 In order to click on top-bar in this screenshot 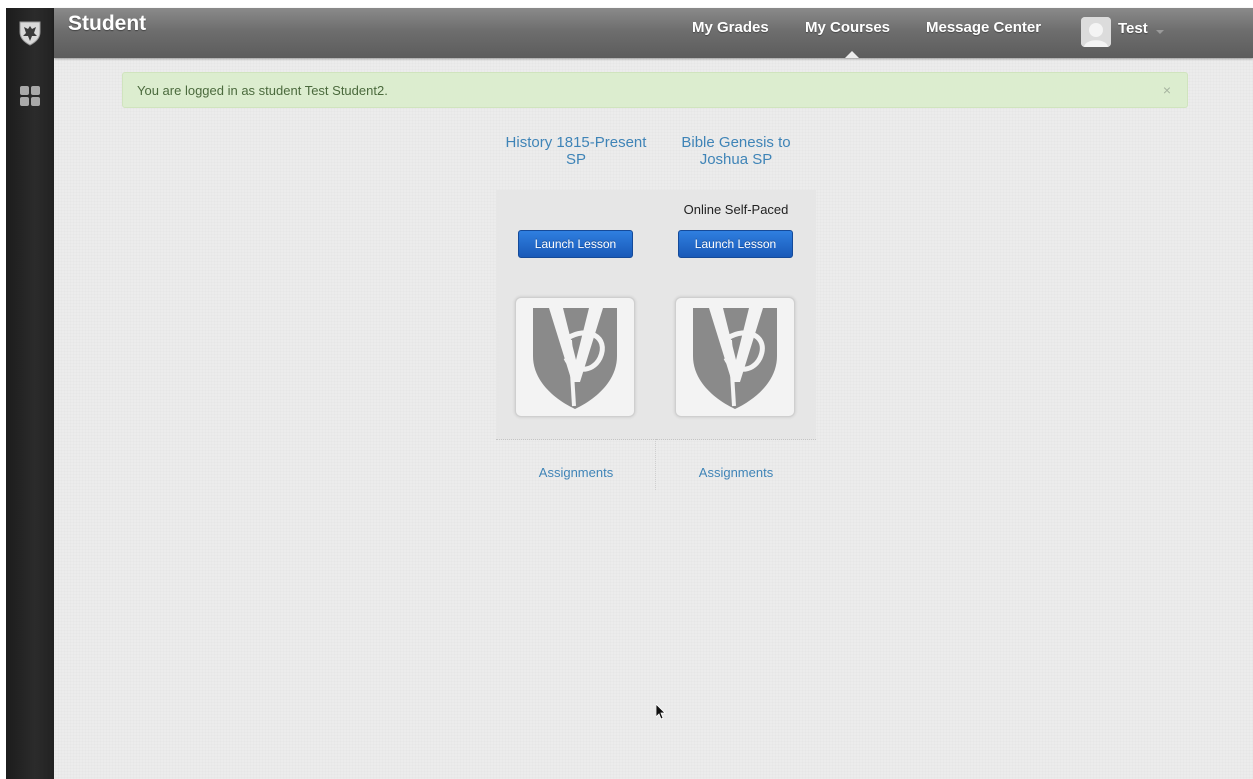, I will do `click(653, 33)`.